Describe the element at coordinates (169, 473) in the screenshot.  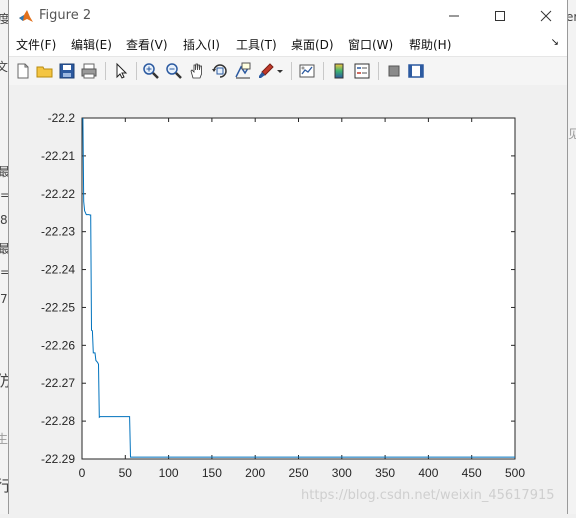
I see `x-tick-label: 100` at that location.